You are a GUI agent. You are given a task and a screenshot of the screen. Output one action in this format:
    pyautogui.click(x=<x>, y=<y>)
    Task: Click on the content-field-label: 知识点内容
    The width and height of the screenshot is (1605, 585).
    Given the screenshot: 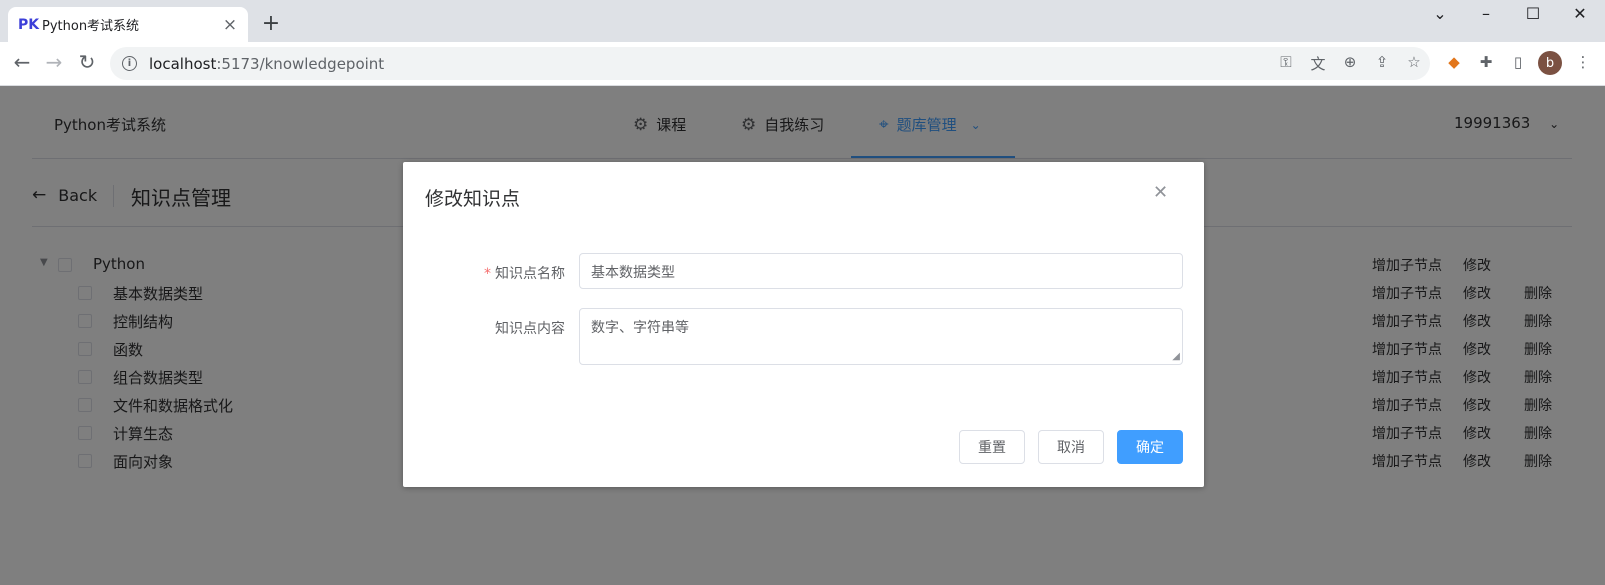 What is the action you would take?
    pyautogui.click(x=530, y=329)
    